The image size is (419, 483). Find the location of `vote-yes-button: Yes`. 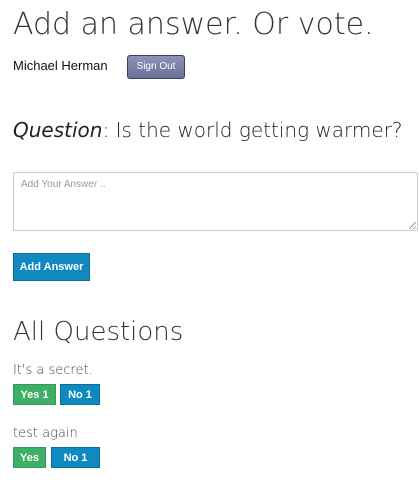

vote-yes-button: Yes is located at coordinates (29, 457).